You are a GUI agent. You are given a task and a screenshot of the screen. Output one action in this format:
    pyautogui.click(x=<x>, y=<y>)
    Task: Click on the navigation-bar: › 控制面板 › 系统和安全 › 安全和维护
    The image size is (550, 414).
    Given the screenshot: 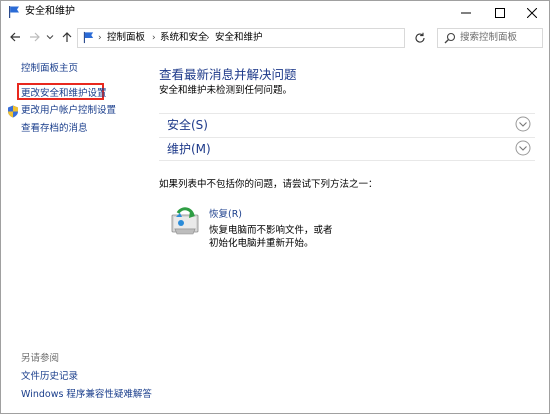 What is the action you would take?
    pyautogui.click(x=275, y=38)
    